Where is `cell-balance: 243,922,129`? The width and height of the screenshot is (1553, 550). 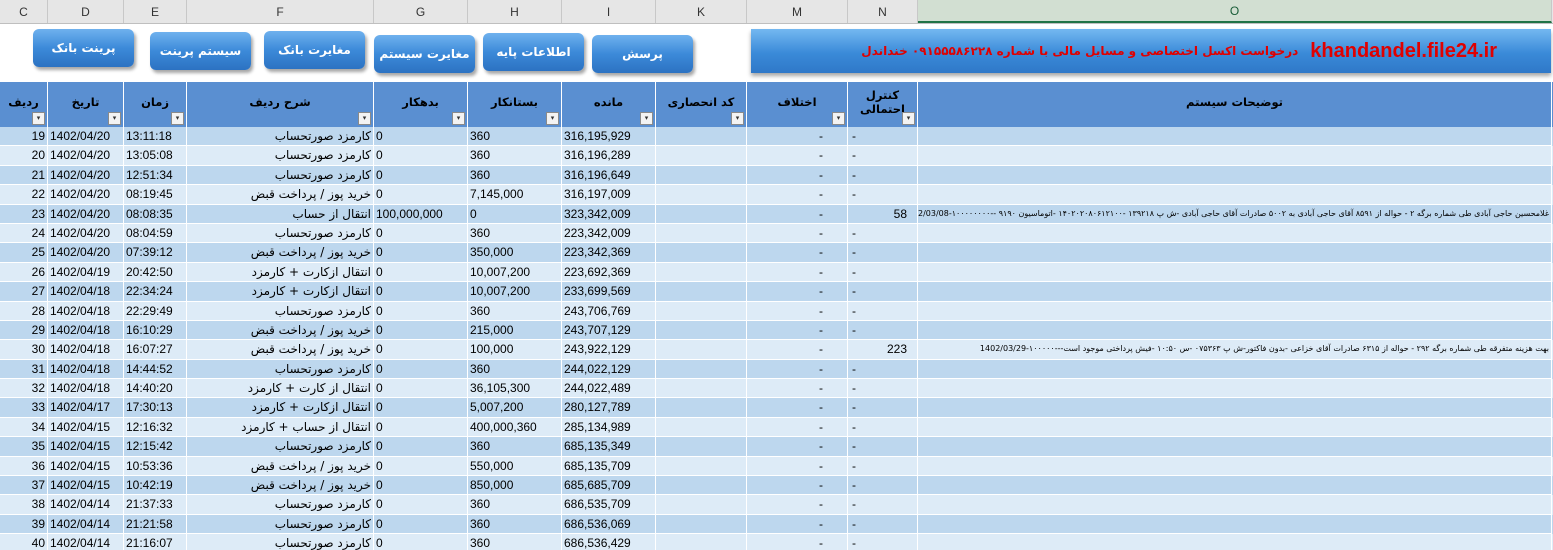
cell-balance: 243,922,129 is located at coordinates (609, 350).